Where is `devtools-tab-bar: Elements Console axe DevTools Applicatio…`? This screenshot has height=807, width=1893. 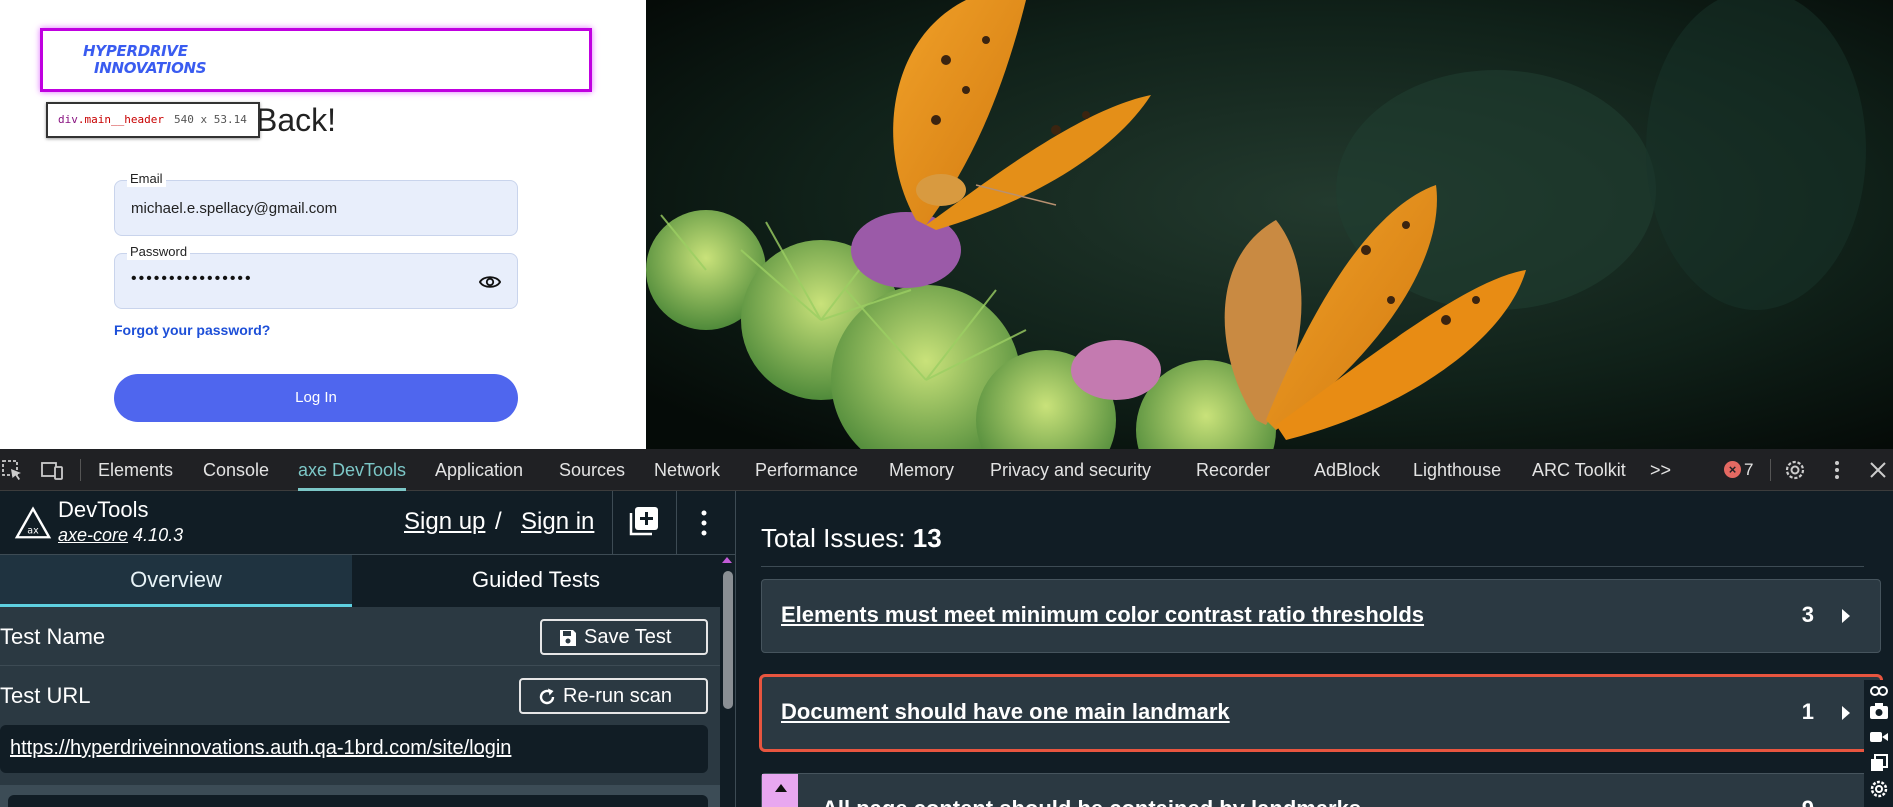
devtools-tab-bar: Elements Console axe DevTools Applicatio… is located at coordinates (946, 470).